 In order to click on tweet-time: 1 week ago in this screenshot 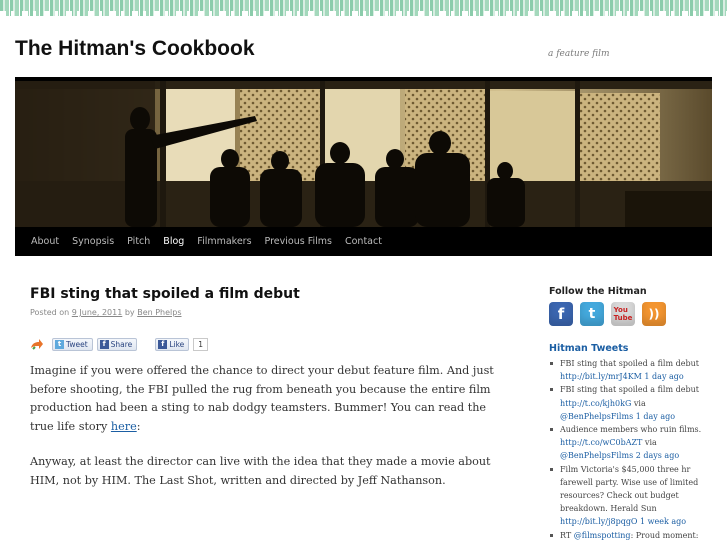, I will do `click(662, 521)`.